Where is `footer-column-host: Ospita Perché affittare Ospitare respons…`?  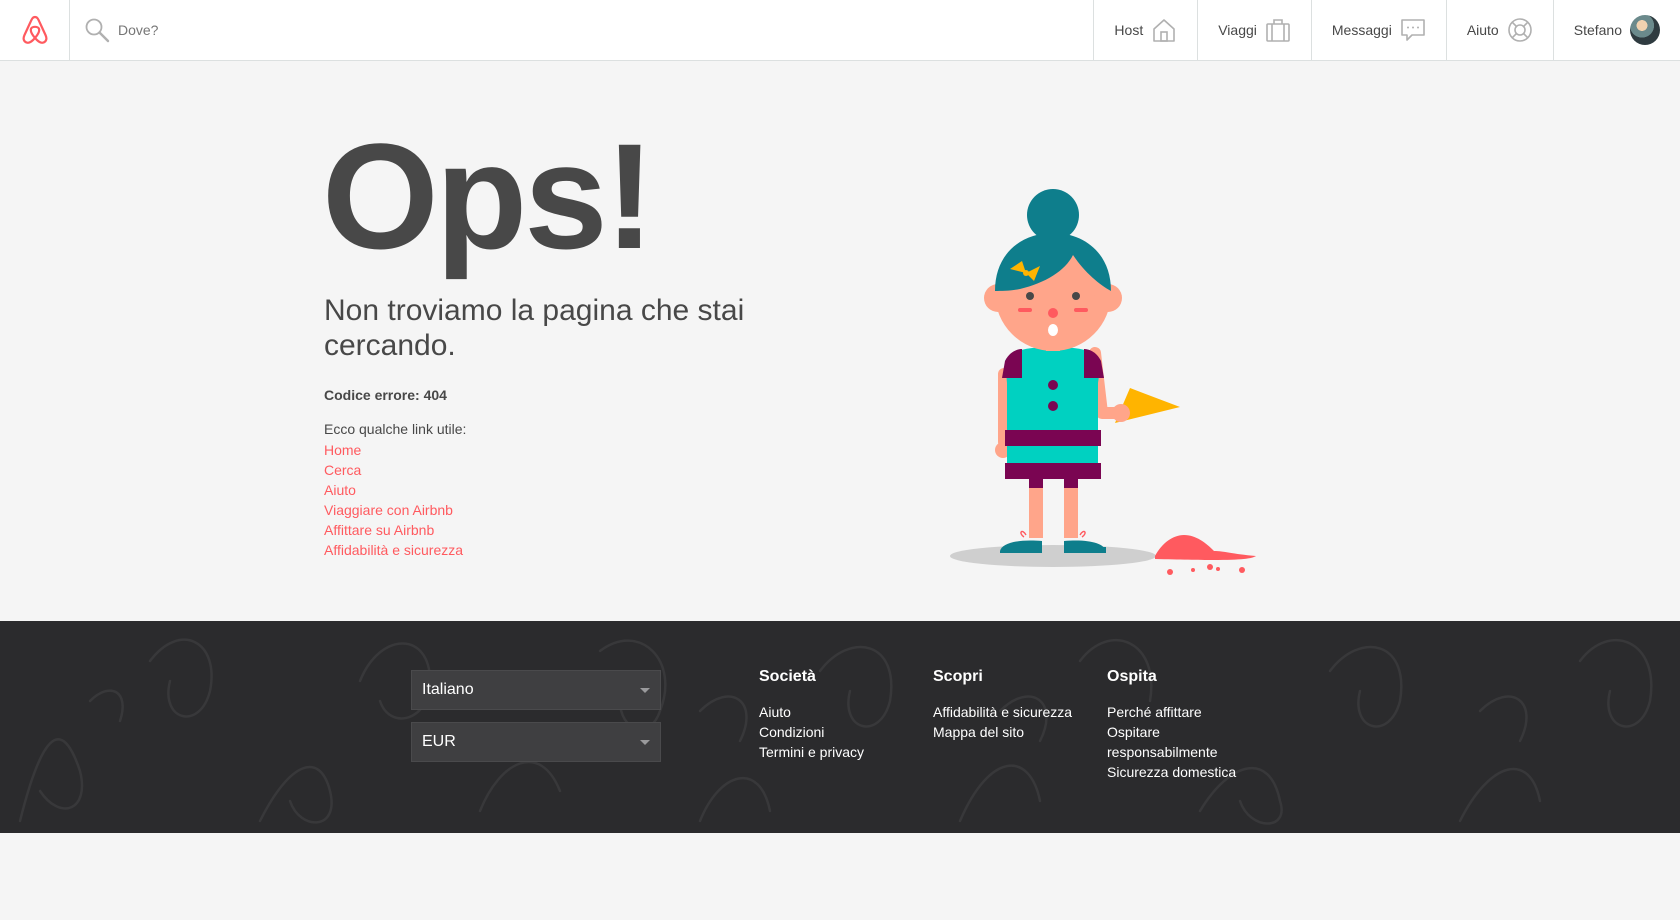
footer-column-host: Ospita Perché affittare Ospitare respons… is located at coordinates (1171, 725).